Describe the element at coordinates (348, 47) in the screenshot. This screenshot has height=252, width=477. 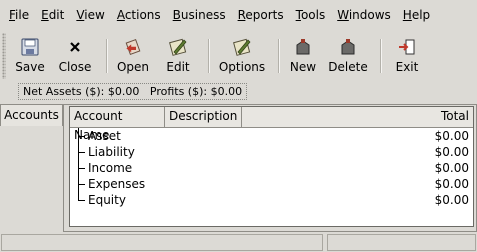
I see `delete-account-icon` at that location.